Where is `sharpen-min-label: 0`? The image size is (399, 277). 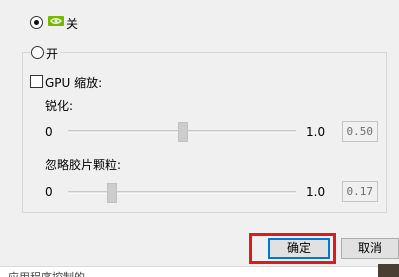 sharpen-min-label: 0 is located at coordinates (49, 132).